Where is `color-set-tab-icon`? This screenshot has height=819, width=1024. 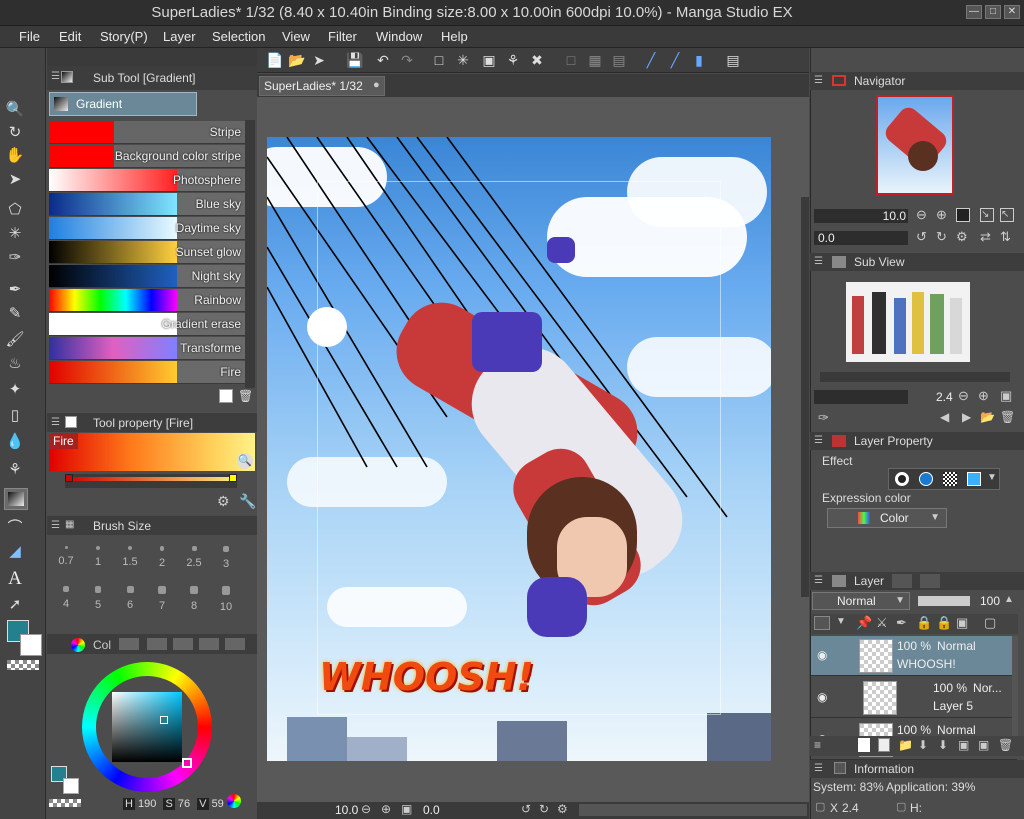
color-set-tab-icon is located at coordinates (157, 644).